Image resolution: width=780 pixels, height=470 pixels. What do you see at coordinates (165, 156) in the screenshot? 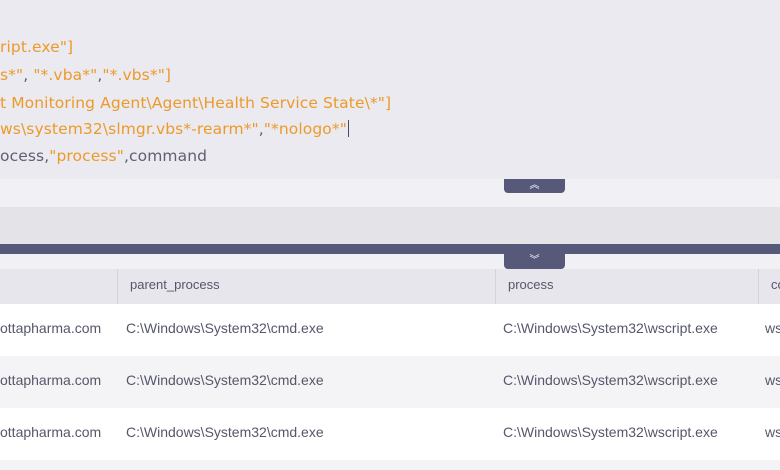
I see `code-token: ,command` at bounding box center [165, 156].